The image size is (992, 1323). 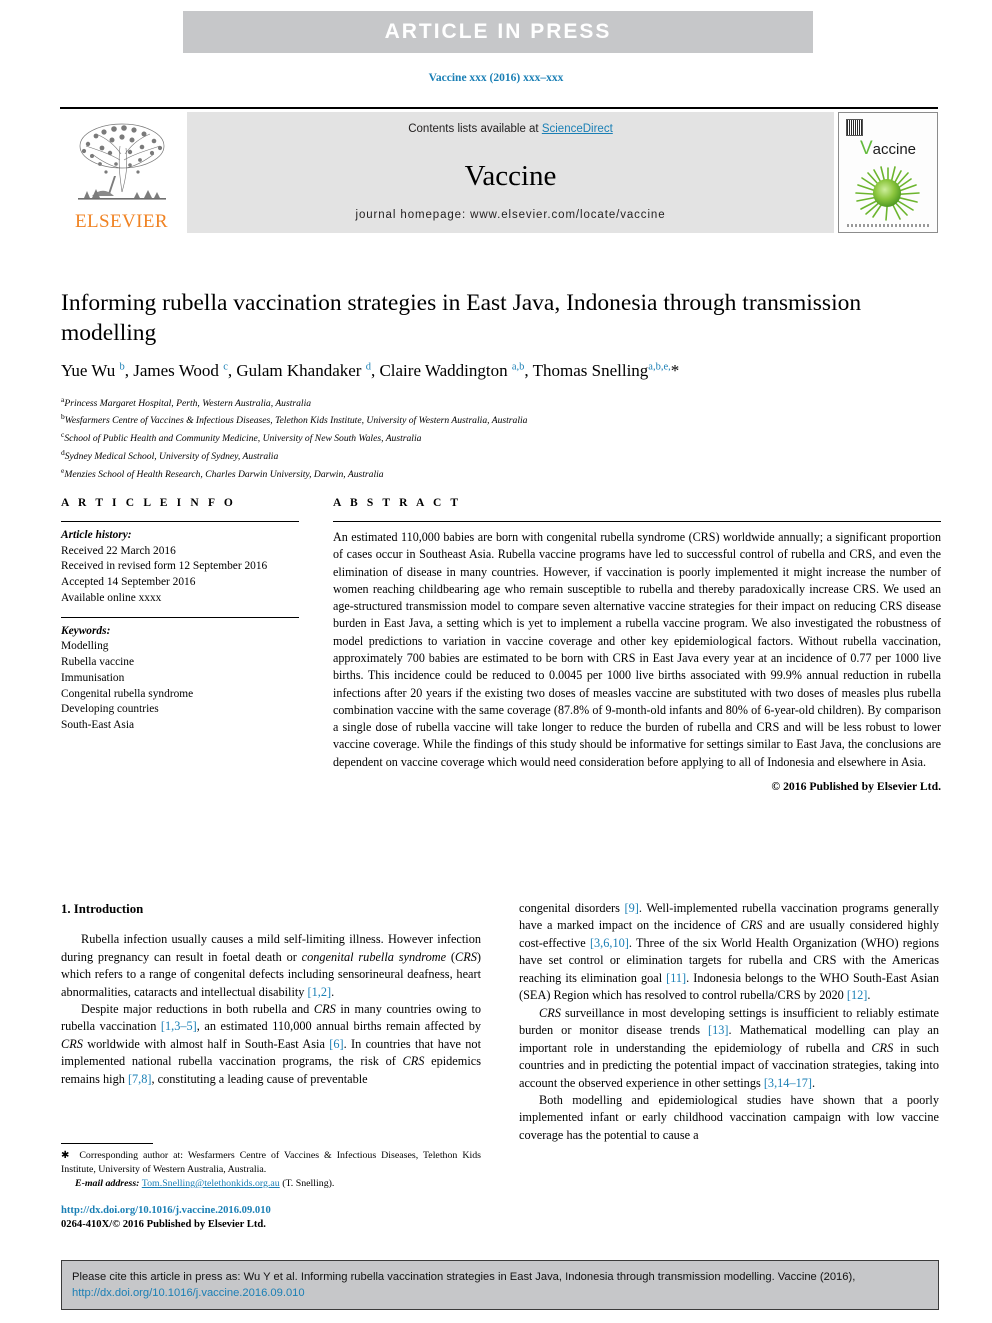 What do you see at coordinates (98, 725) in the screenshot?
I see `keyword-item: South-East Asia` at bounding box center [98, 725].